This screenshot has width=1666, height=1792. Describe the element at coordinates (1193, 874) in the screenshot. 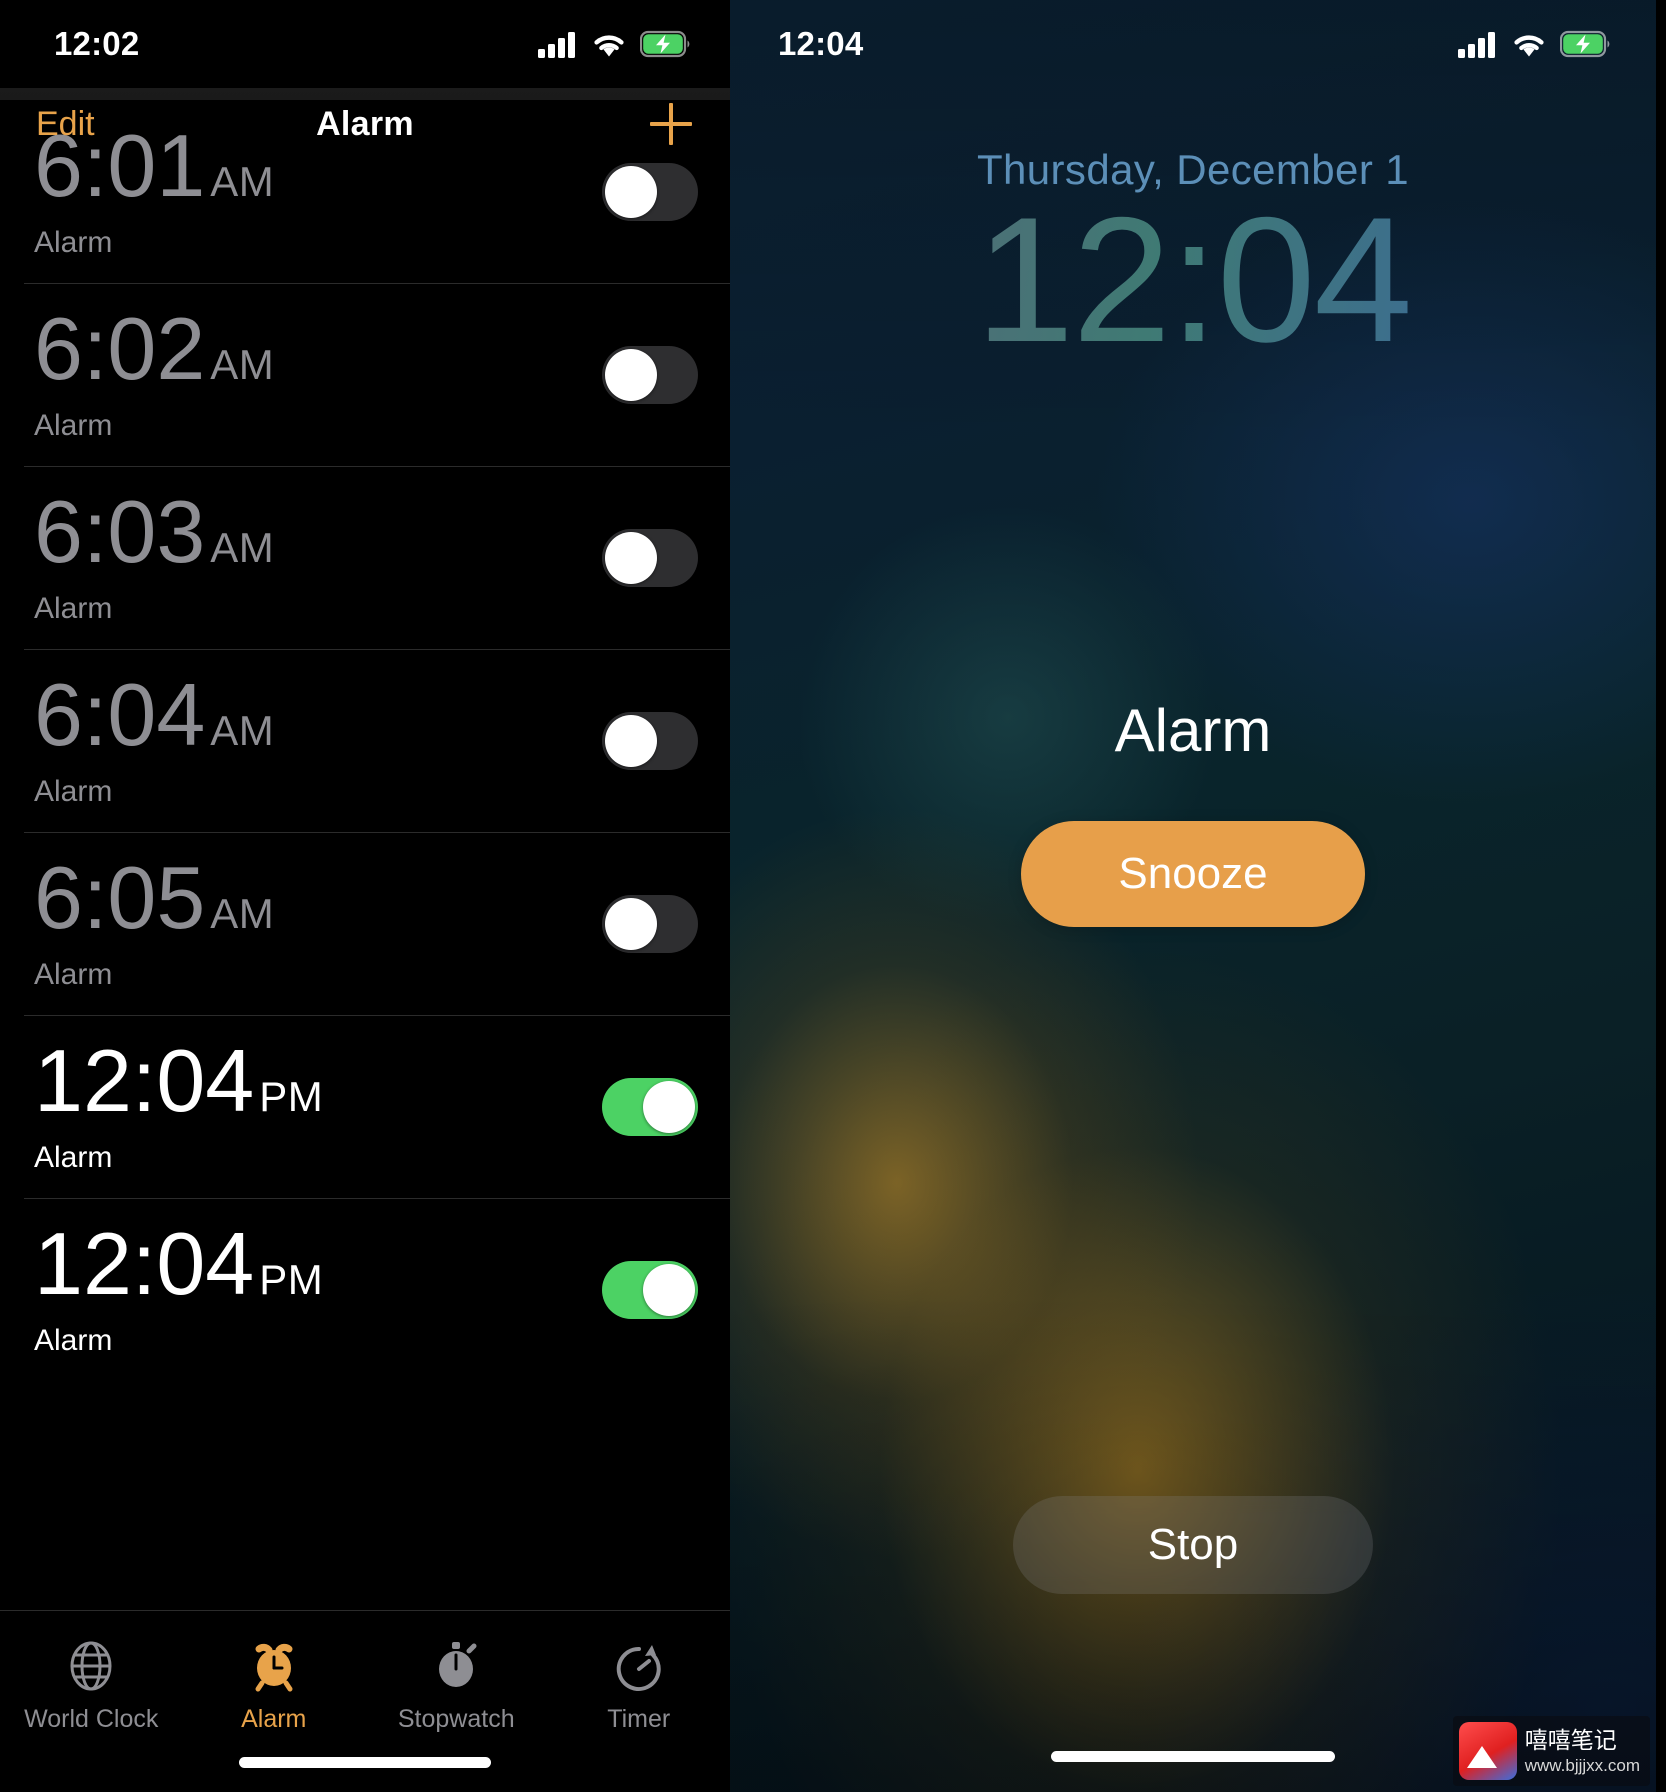

I see `snooze-button: Snooze` at that location.